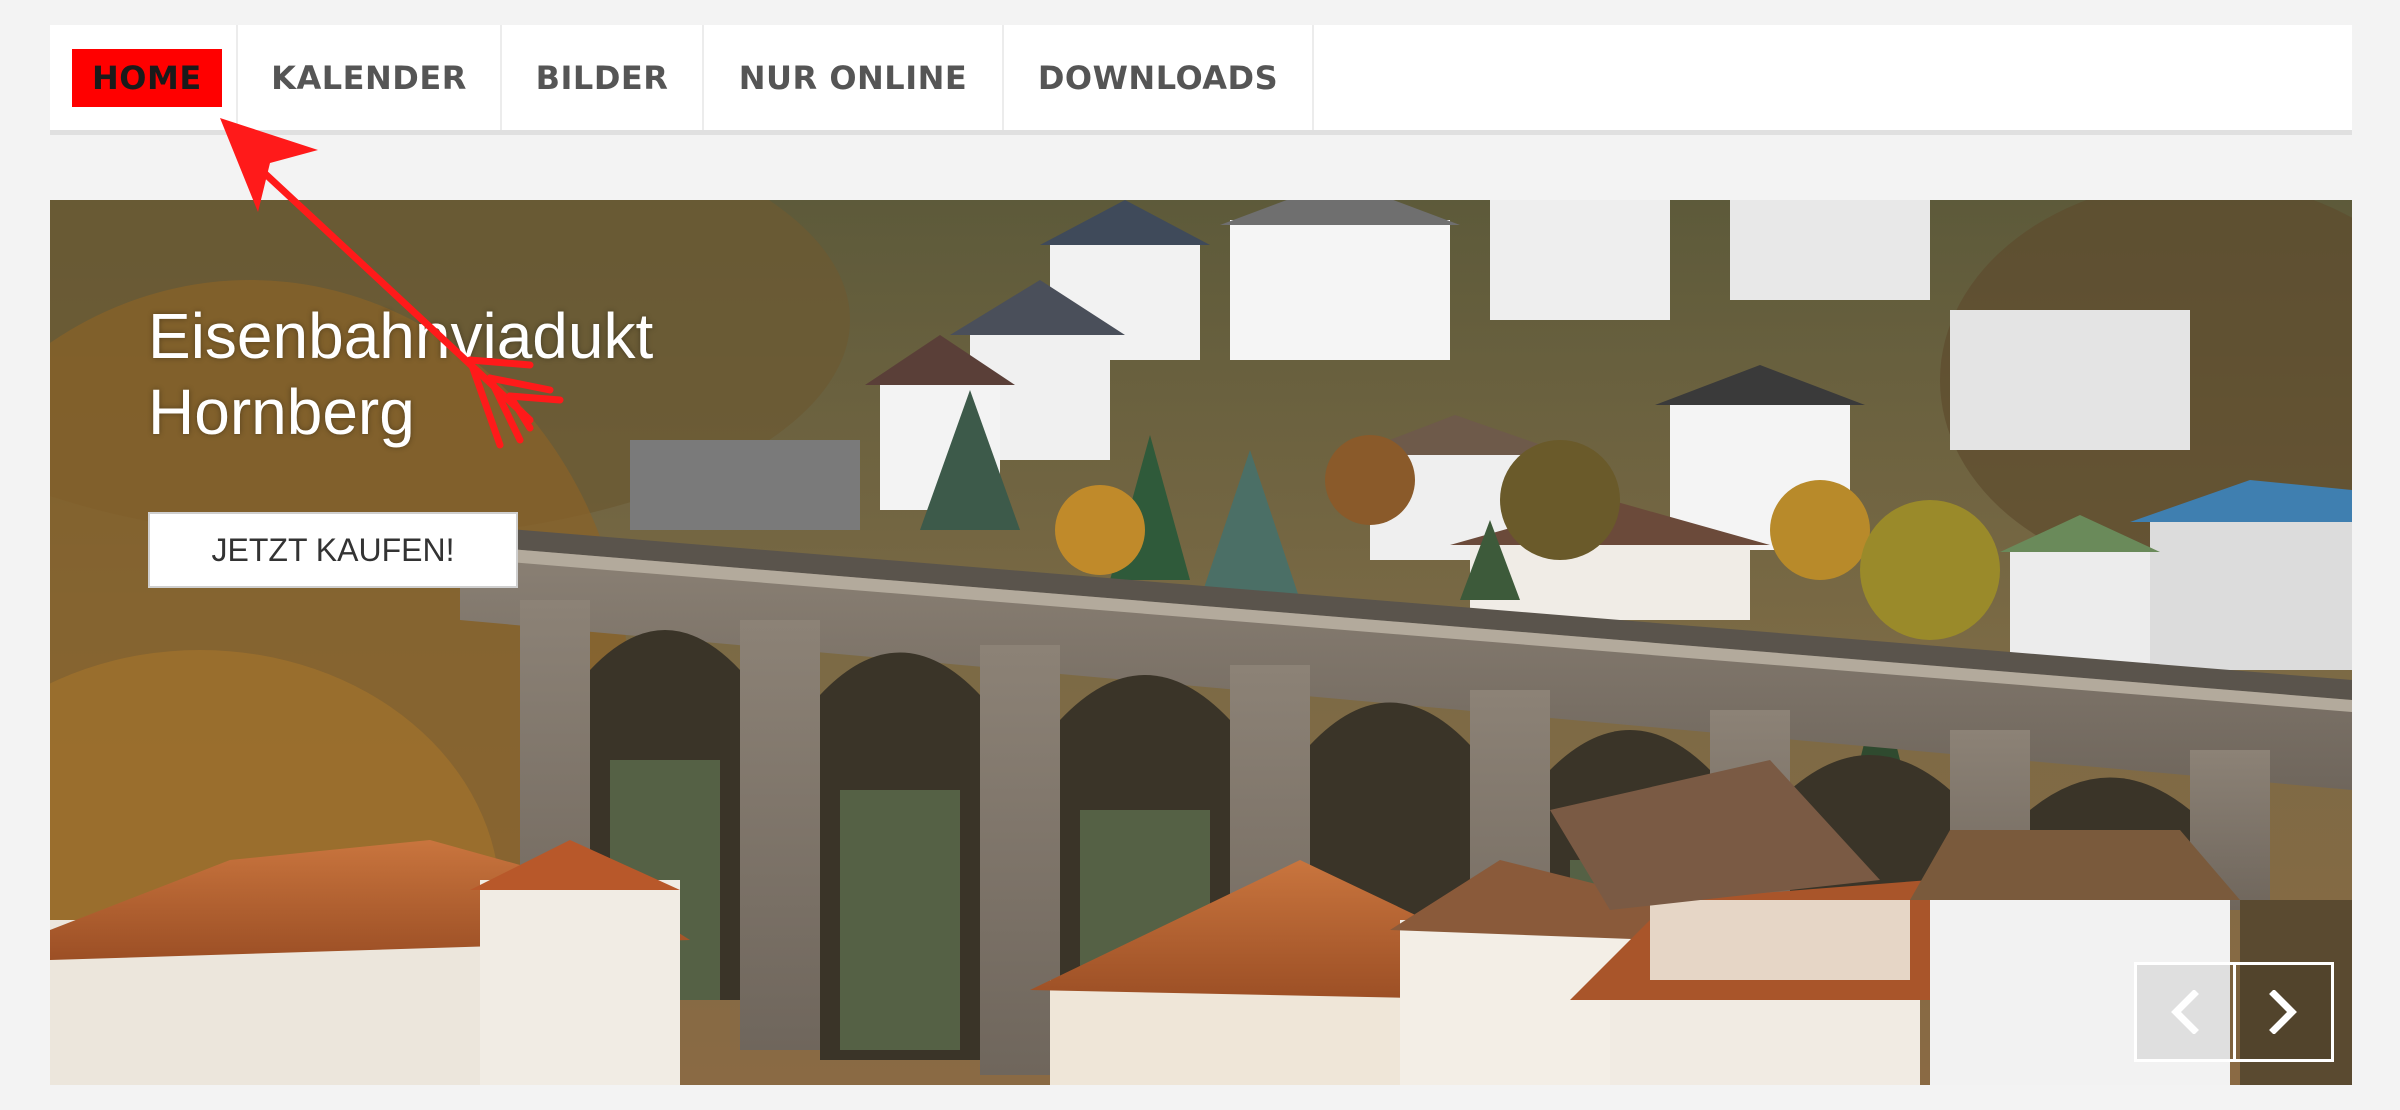 Image resolution: width=2400 pixels, height=1110 pixels. I want to click on slide-title-line-2: Hornberg, so click(281, 412).